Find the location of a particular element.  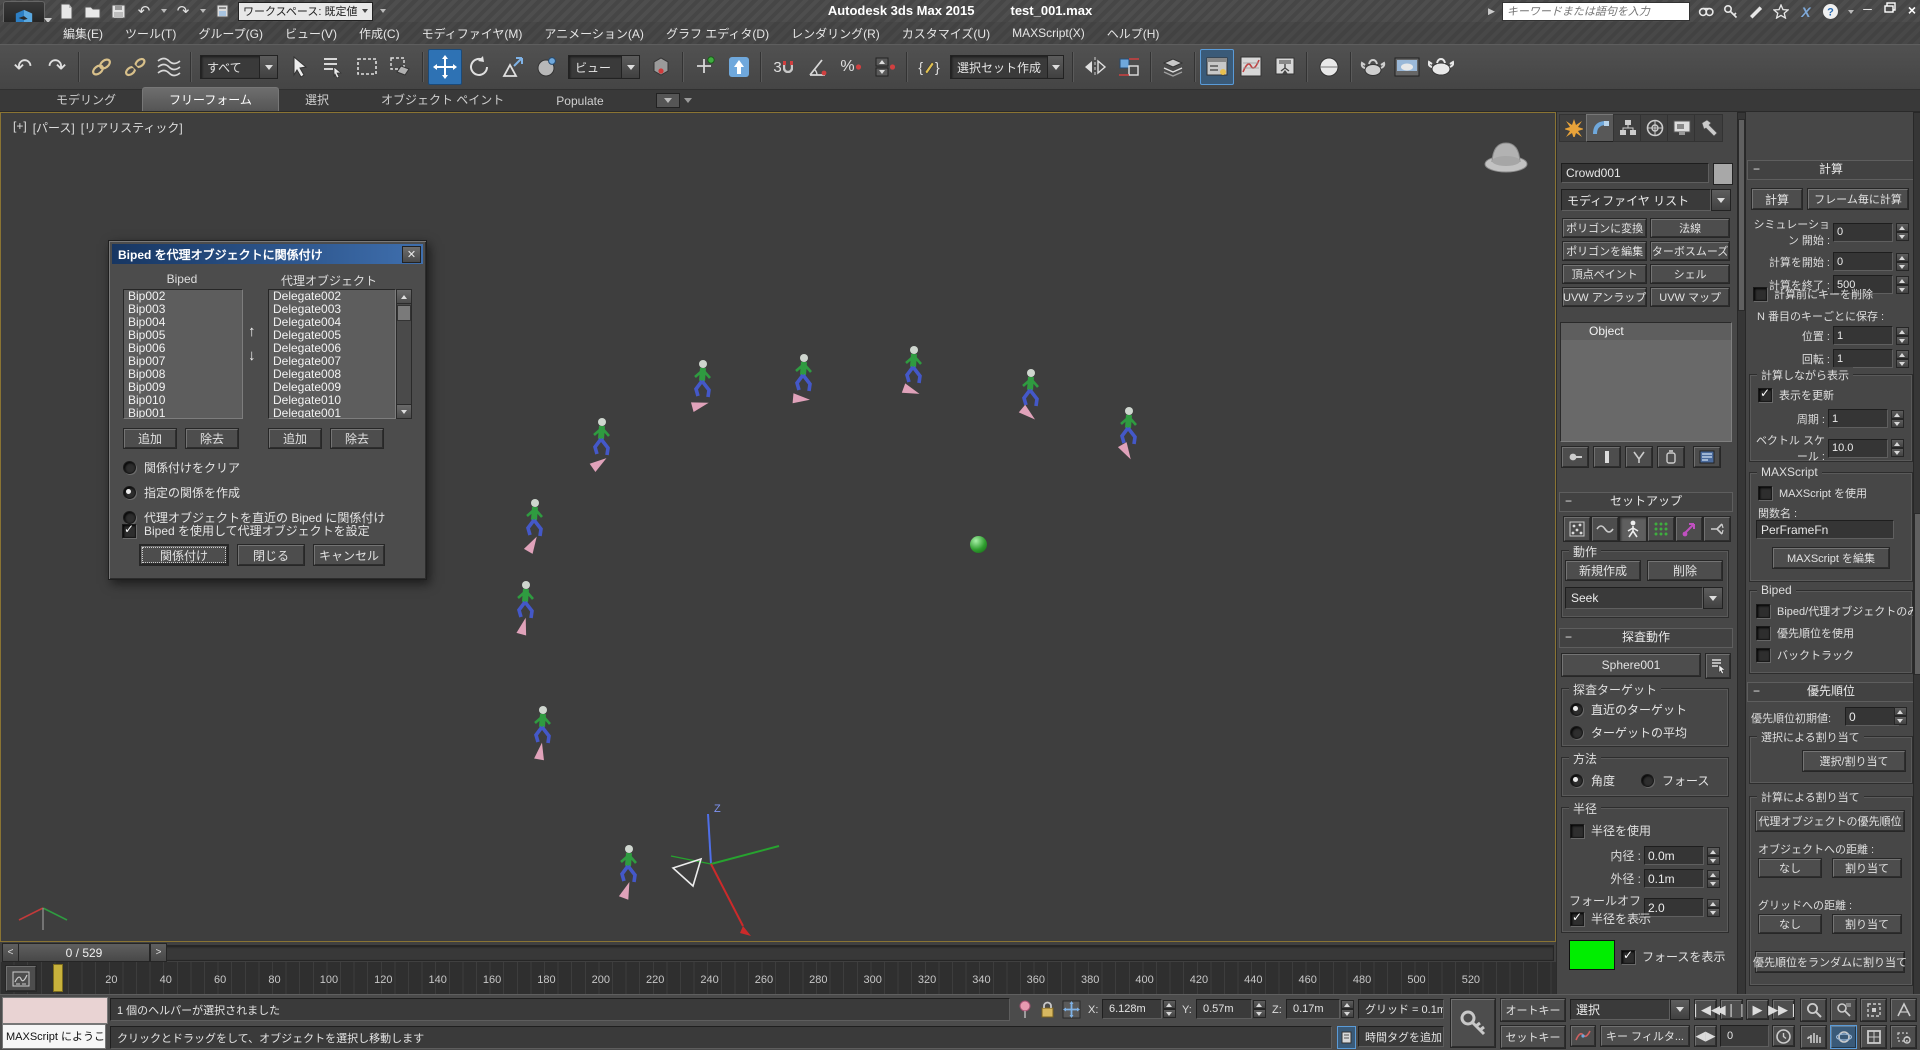

select-and-place-icon is located at coordinates (547, 67).